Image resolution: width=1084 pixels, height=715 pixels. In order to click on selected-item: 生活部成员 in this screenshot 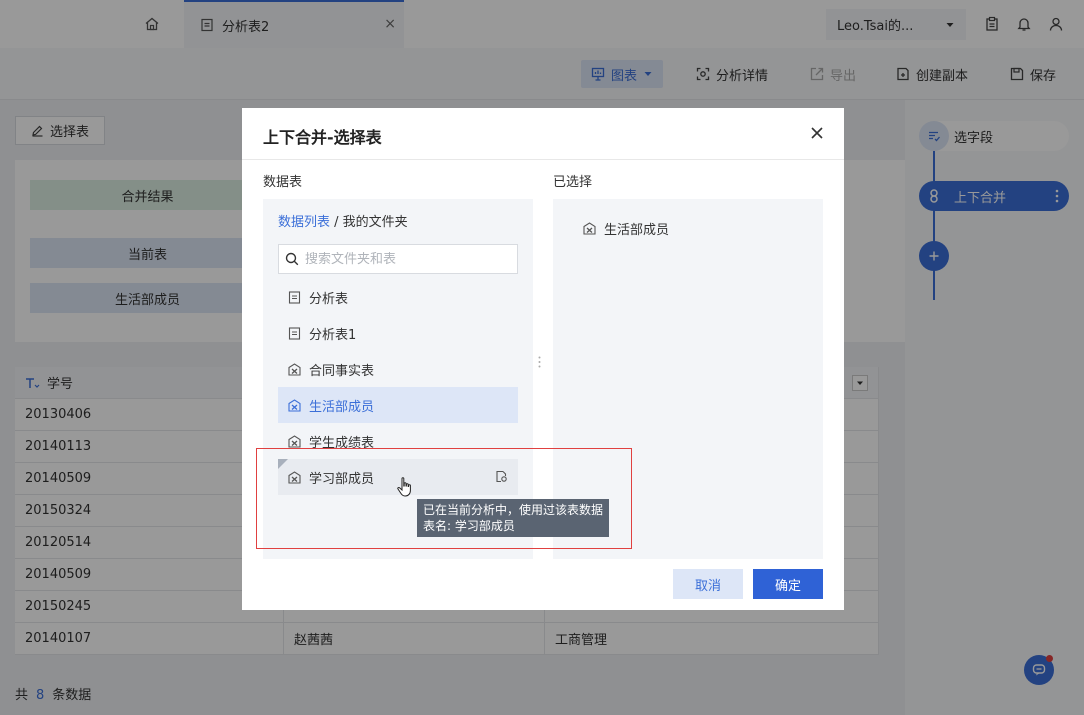, I will do `click(626, 228)`.